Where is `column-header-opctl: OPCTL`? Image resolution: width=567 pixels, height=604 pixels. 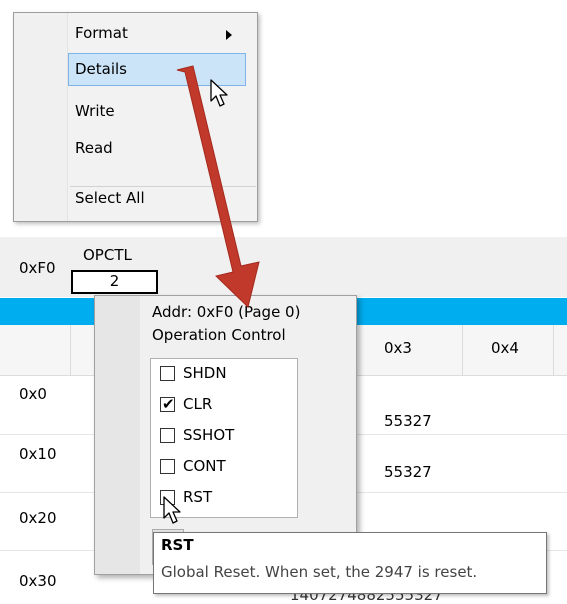 column-header-opctl: OPCTL is located at coordinates (107, 255).